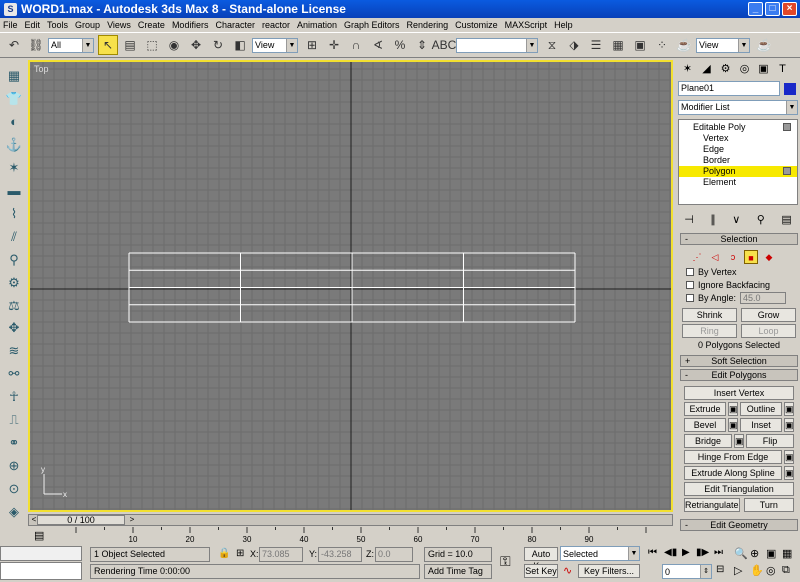  I want to click on zoom-icon: 🔍, so click(741, 553).